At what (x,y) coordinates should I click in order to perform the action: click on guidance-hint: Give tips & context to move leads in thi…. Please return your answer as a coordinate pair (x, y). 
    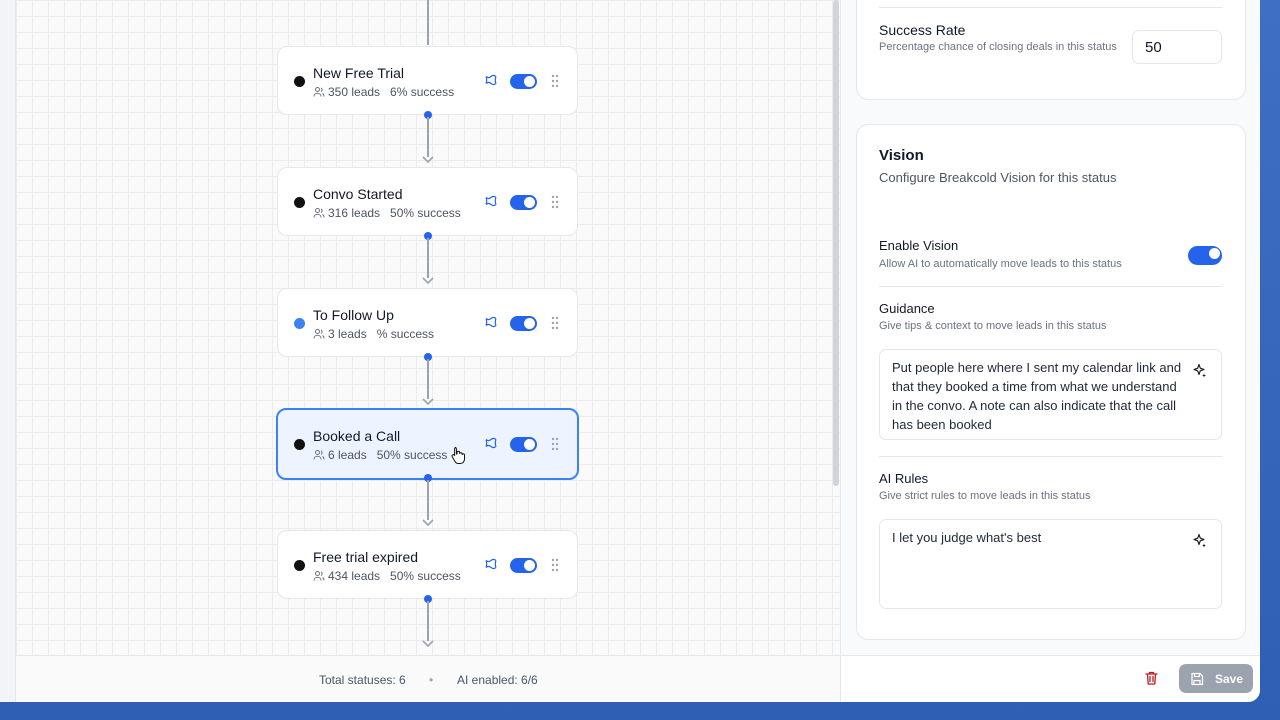
    Looking at the image, I should click on (993, 326).